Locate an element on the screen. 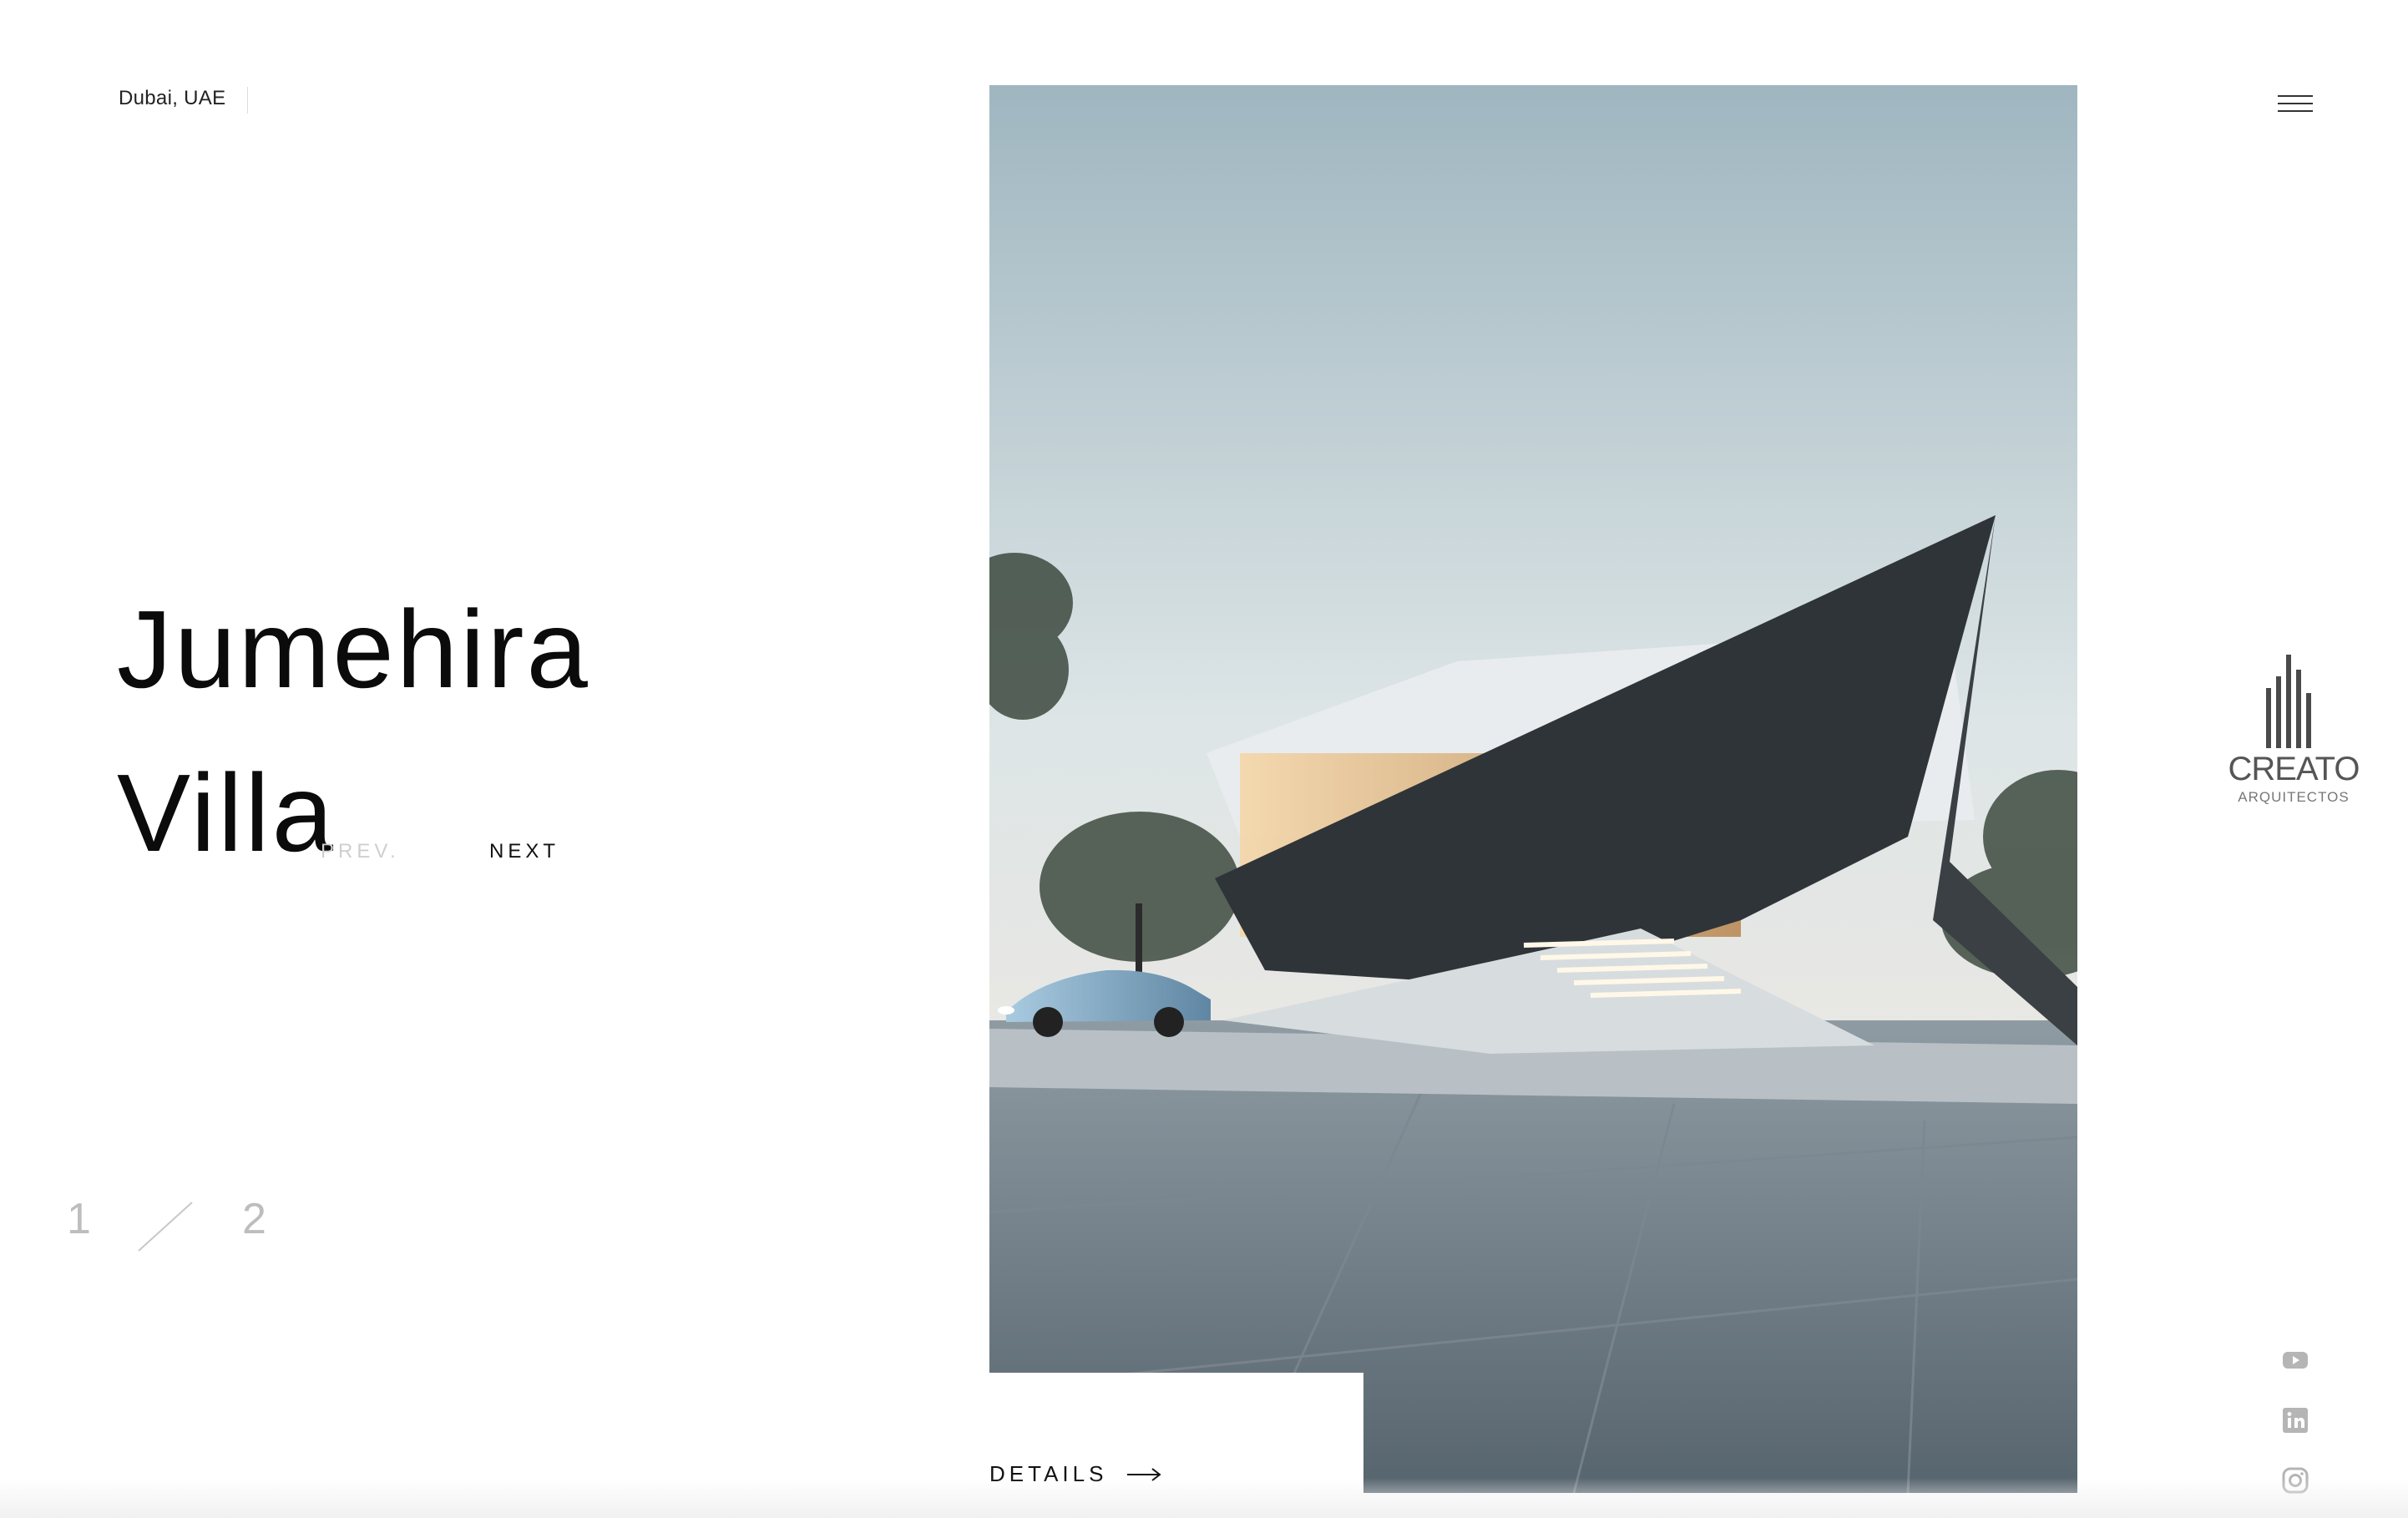  prev-button: PREV. is located at coordinates (360, 851).